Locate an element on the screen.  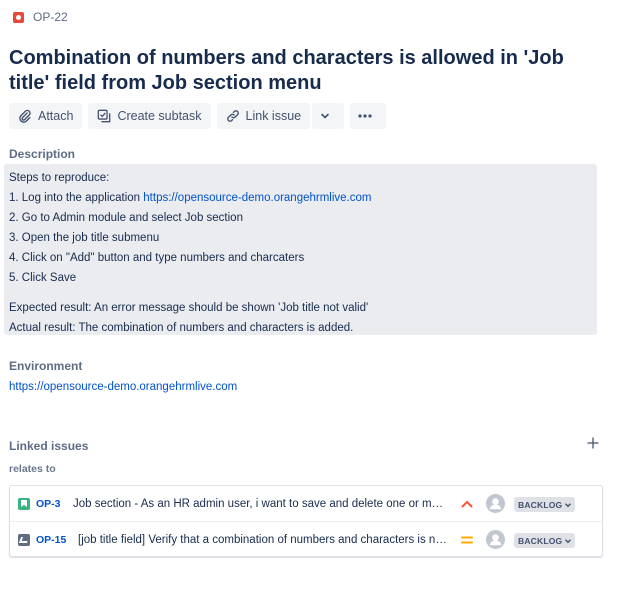
link-issue-split-button: Link issue is located at coordinates (280, 116).